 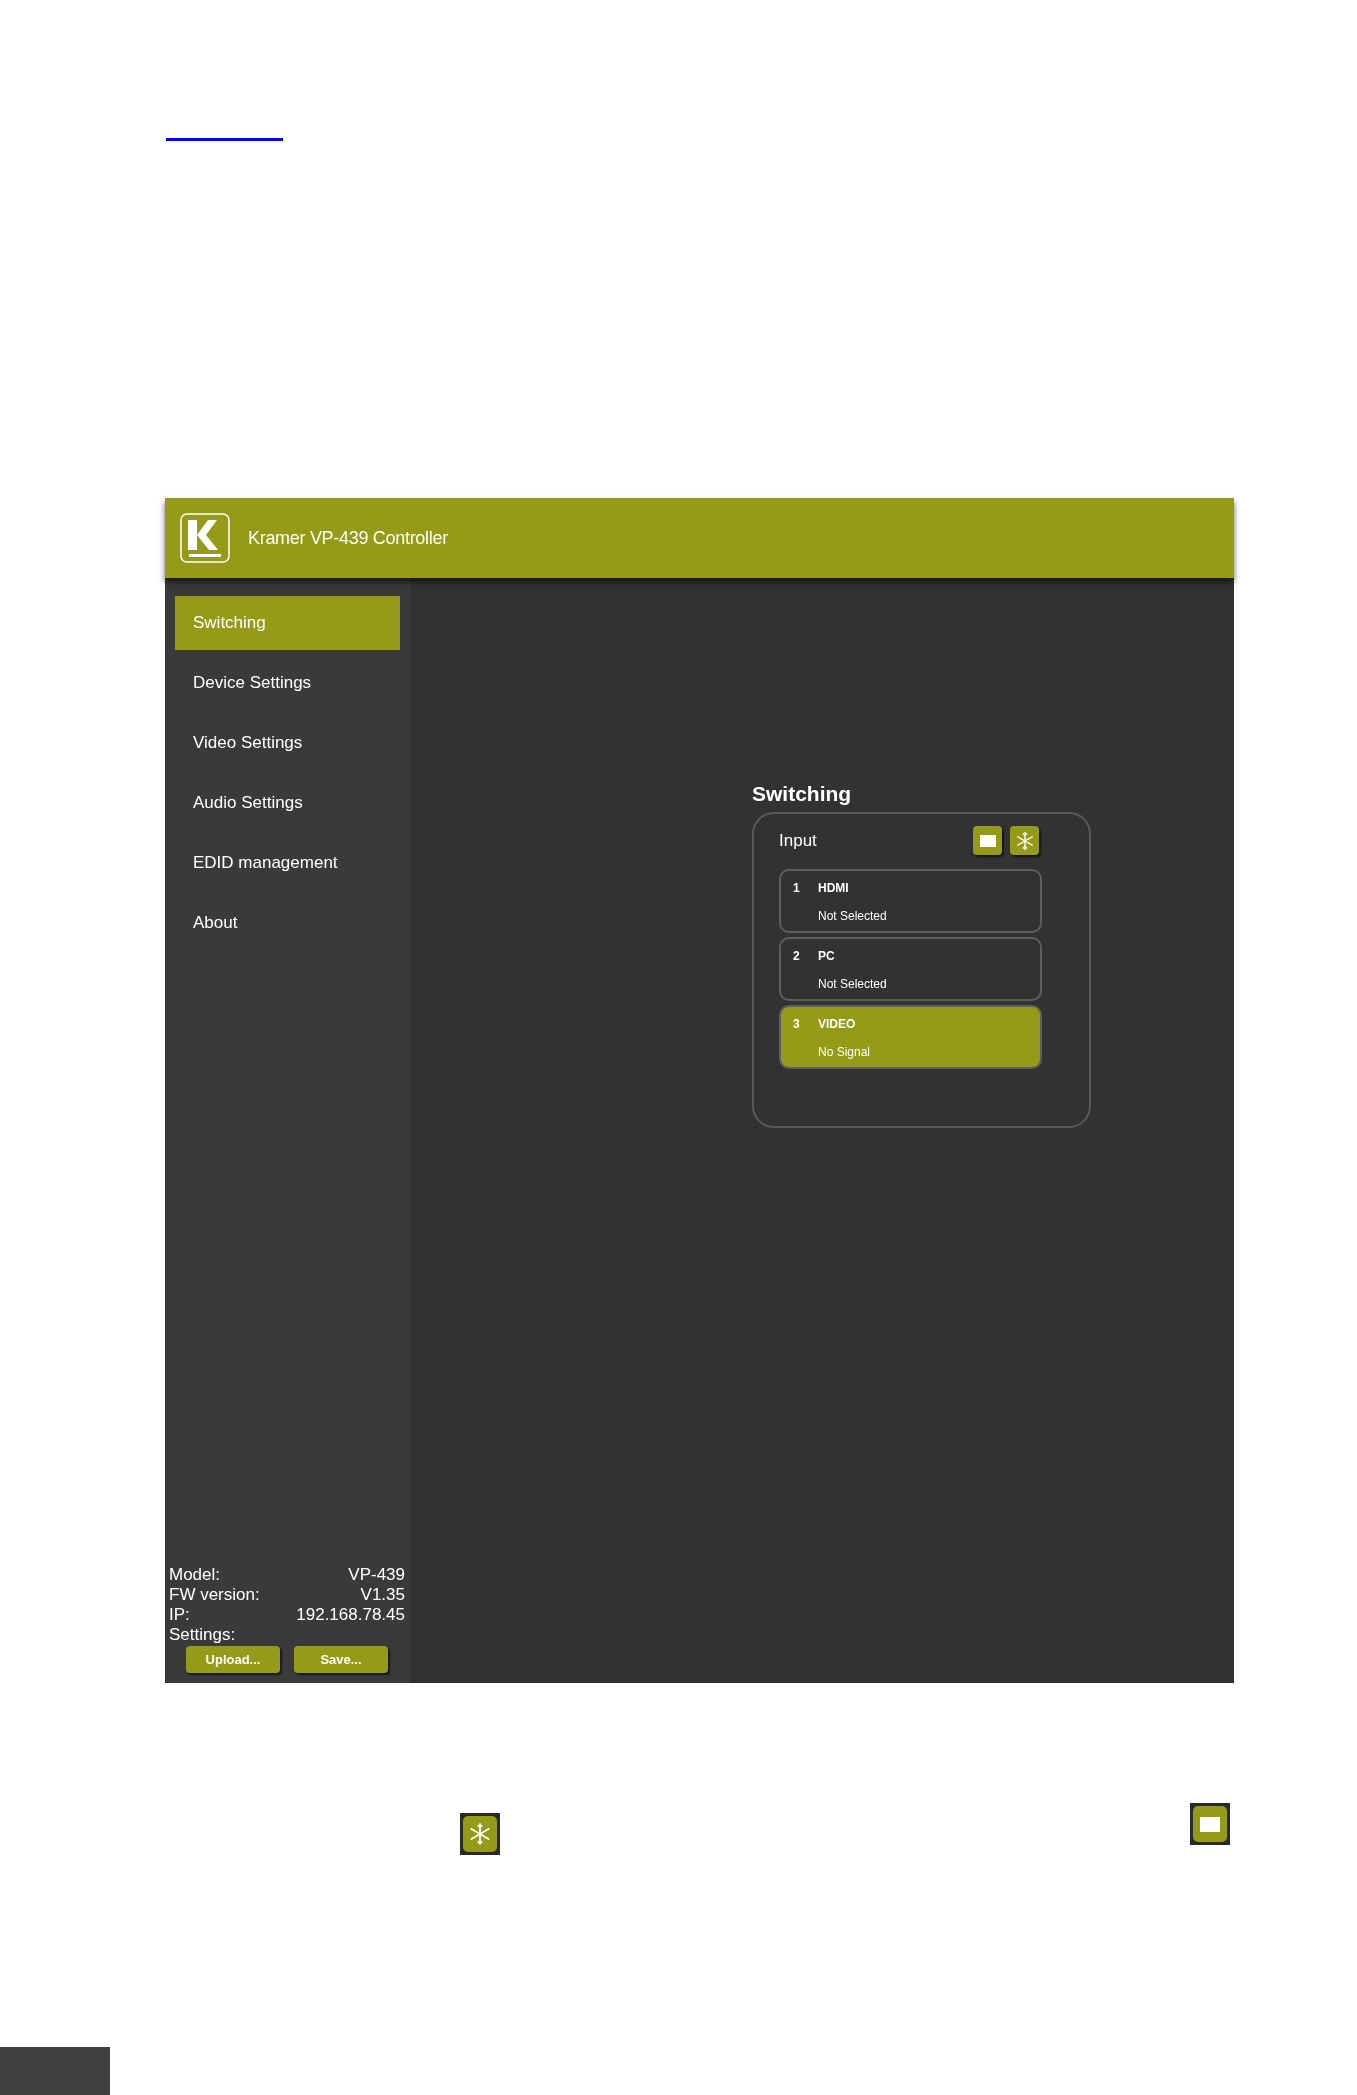 What do you see at coordinates (845, 1053) in the screenshot?
I see `input-status: No Signal` at bounding box center [845, 1053].